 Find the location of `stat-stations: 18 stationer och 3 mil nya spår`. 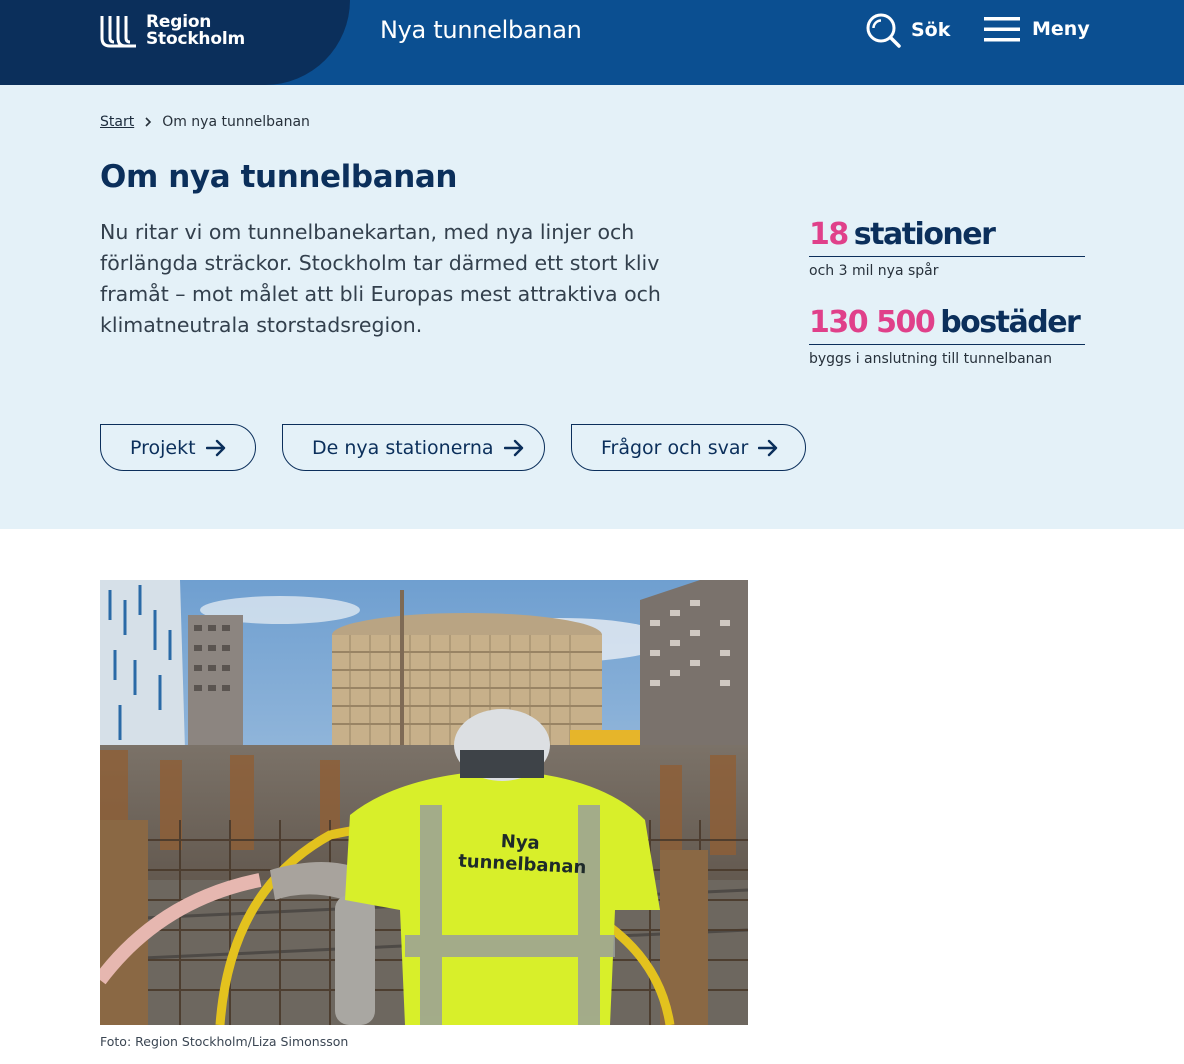

stat-stations: 18 stationer och 3 mil nya spår is located at coordinates (947, 248).